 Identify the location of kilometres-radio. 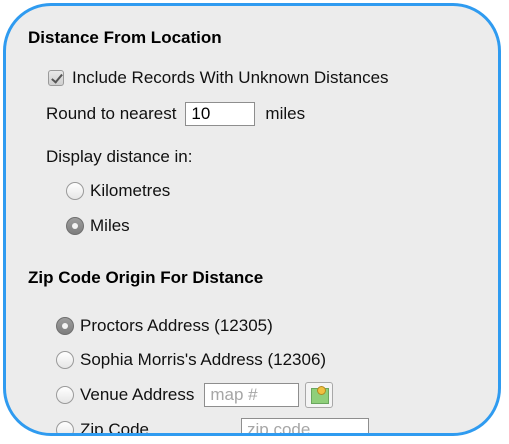
(75, 191).